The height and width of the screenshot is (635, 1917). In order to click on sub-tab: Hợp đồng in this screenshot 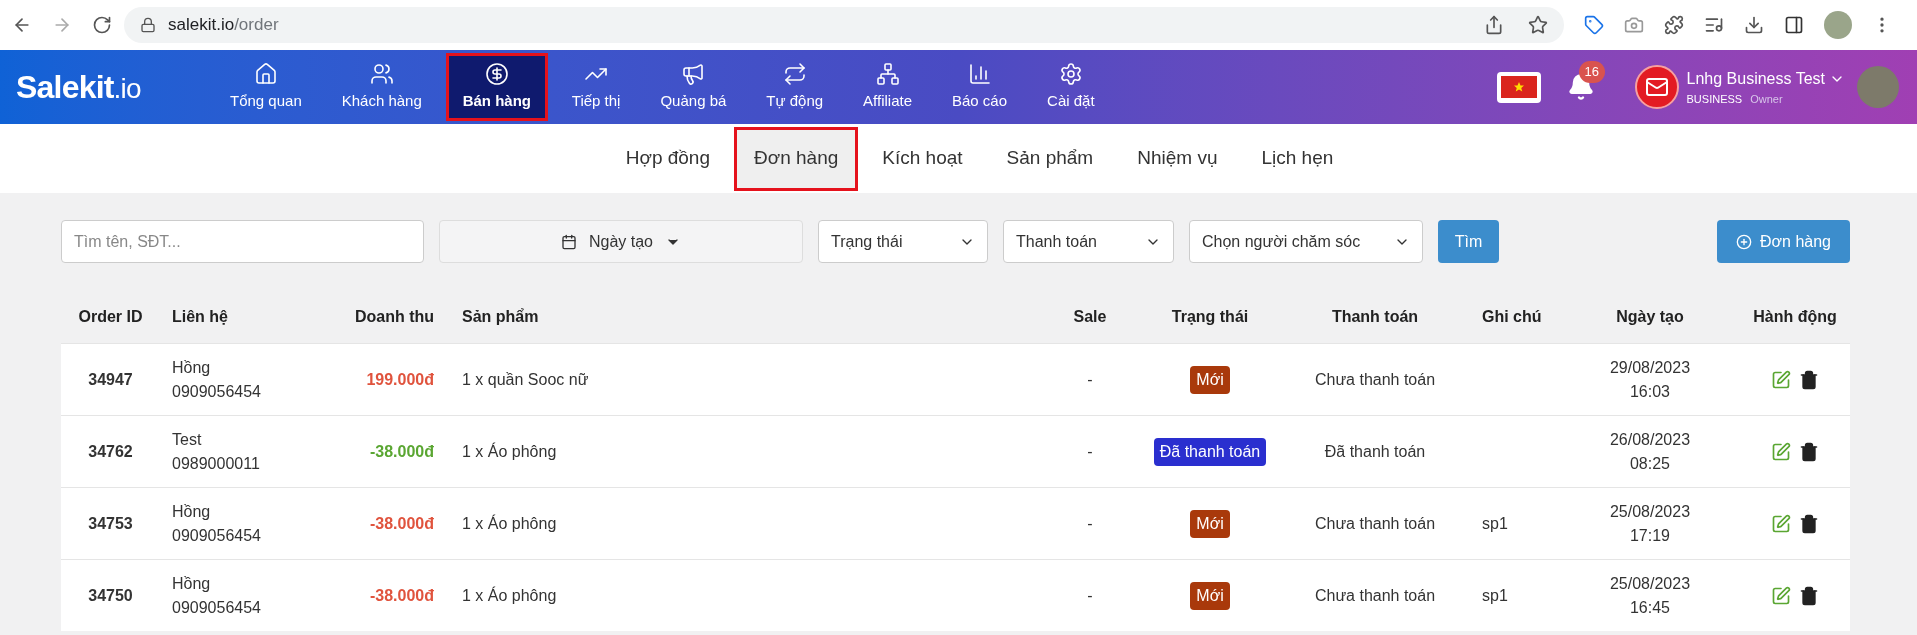, I will do `click(667, 158)`.